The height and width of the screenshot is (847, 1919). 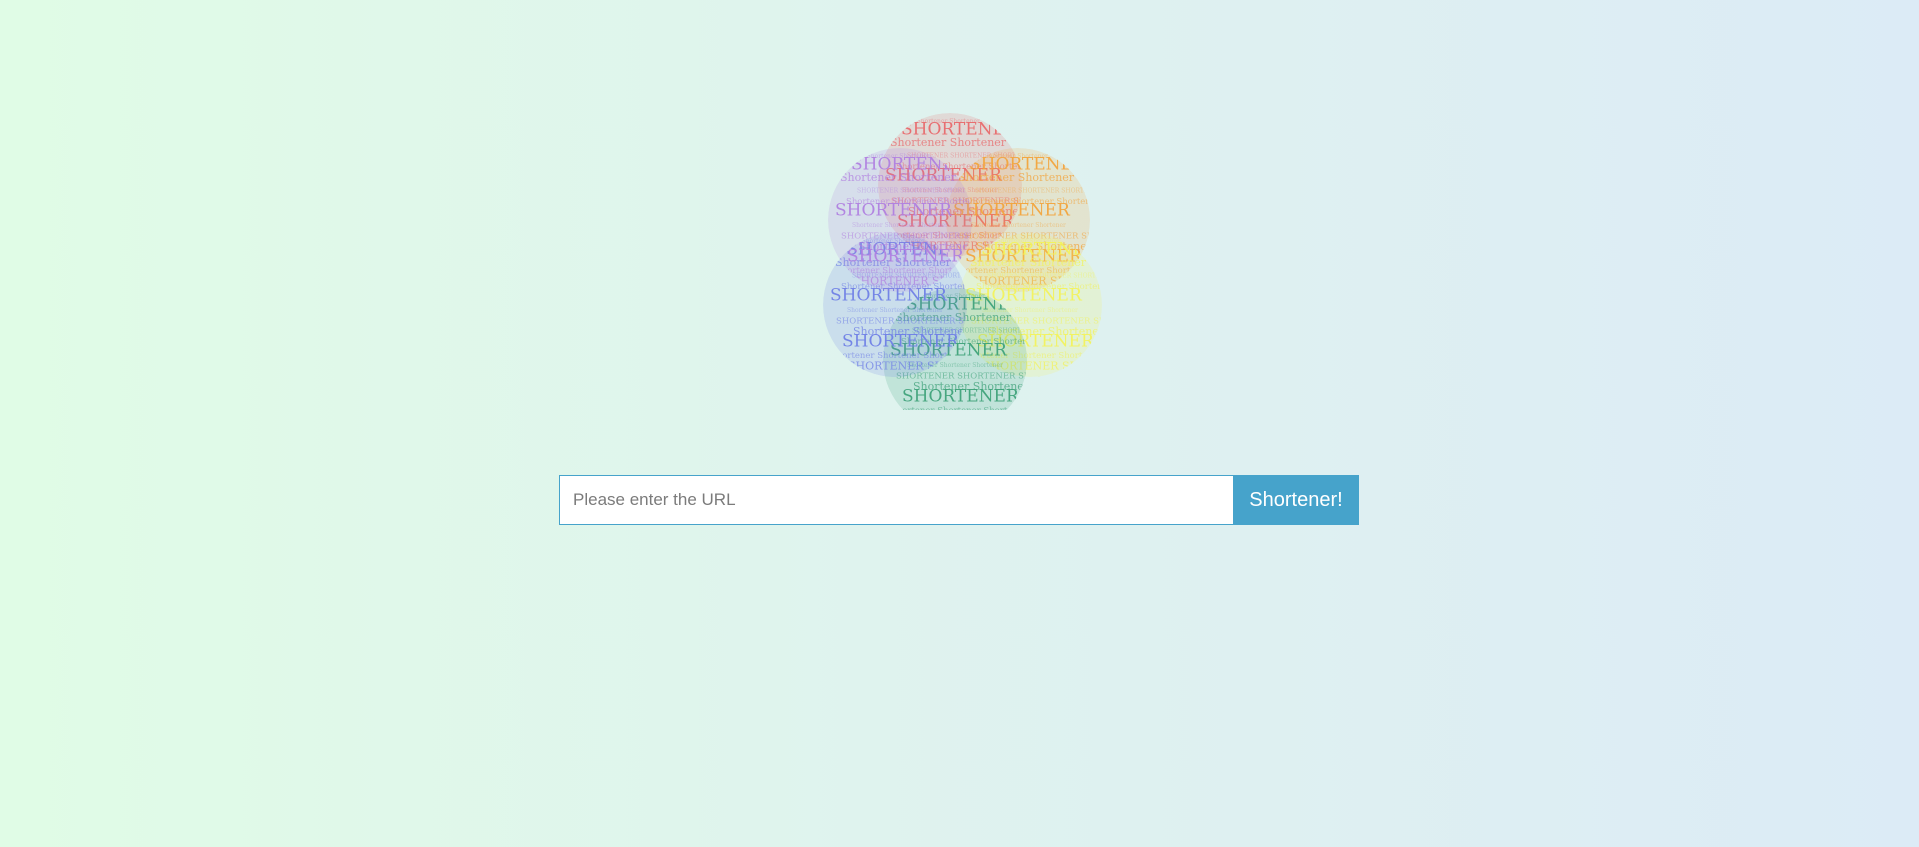 I want to click on shorten-button: Shortener!, so click(x=1296, y=500).